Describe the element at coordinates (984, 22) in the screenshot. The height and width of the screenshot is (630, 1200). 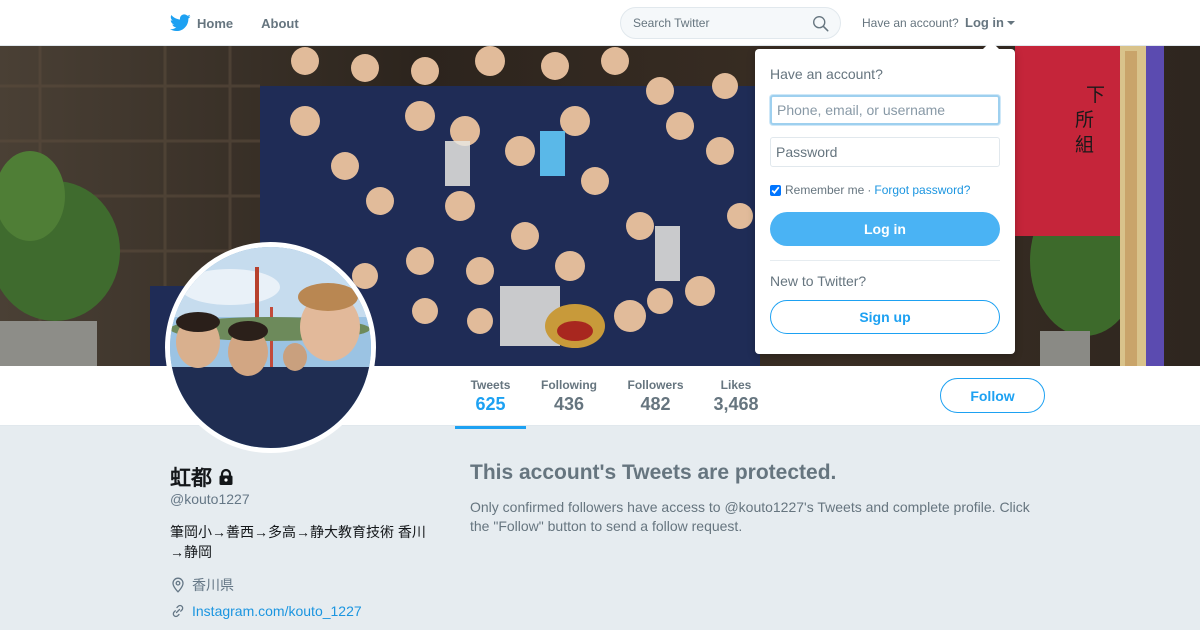
I see `login-toggle-label: Log in` at that location.